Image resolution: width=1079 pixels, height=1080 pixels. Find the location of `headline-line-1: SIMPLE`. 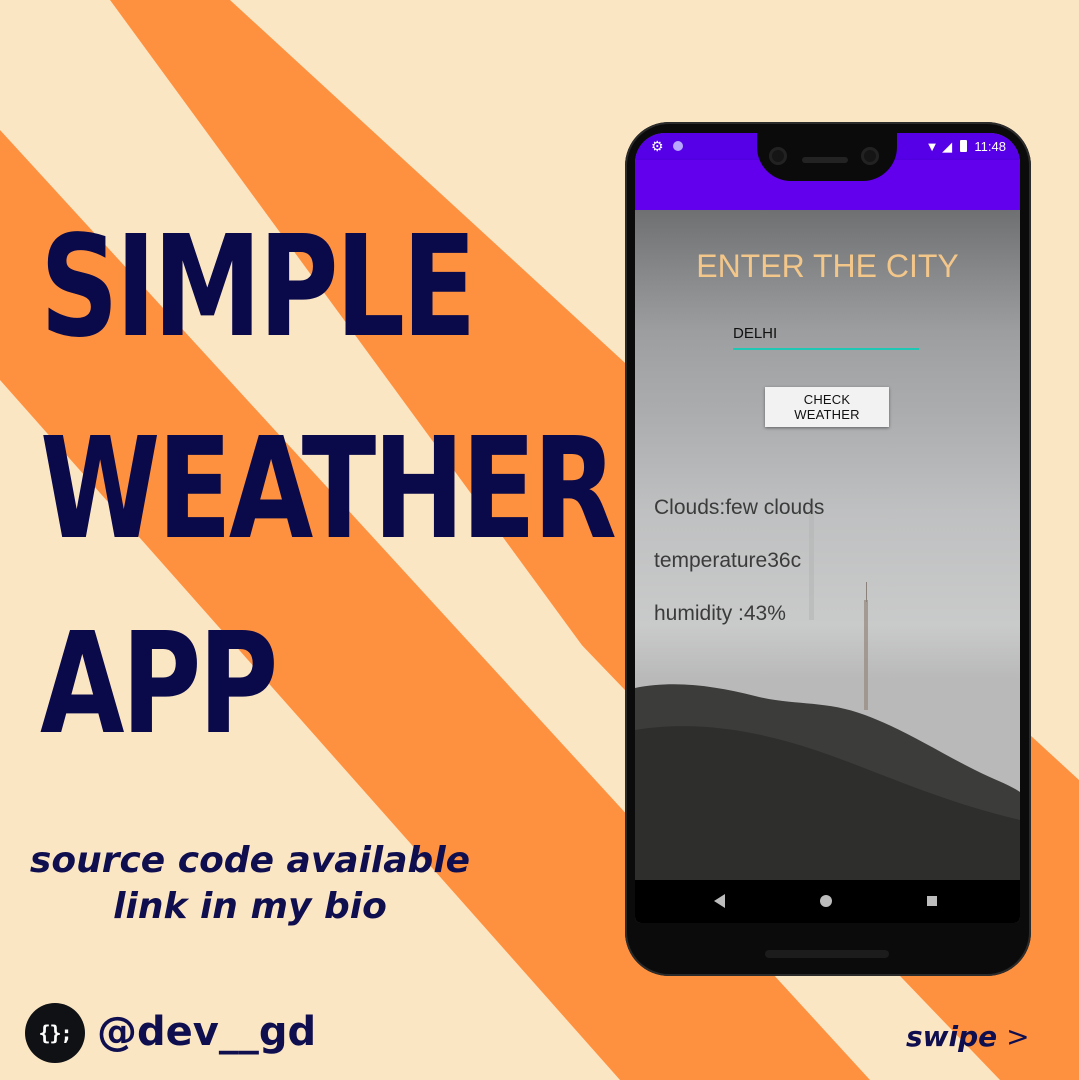

headline-line-1: SIMPLE is located at coordinates (258, 287).